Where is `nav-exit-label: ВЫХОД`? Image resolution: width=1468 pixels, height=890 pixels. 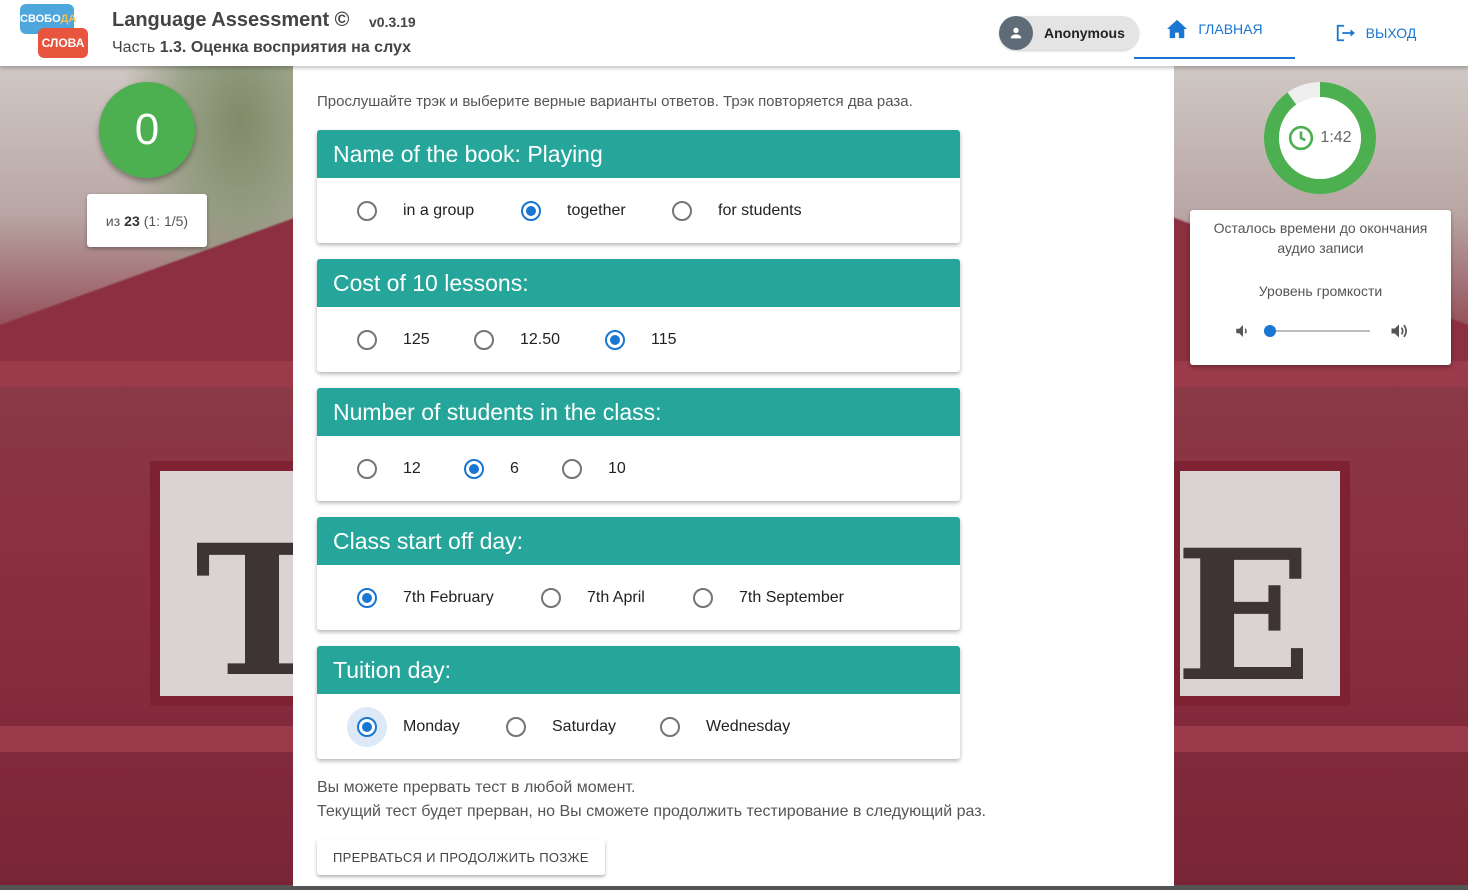
nav-exit-label: ВЫХОД is located at coordinates (1391, 33).